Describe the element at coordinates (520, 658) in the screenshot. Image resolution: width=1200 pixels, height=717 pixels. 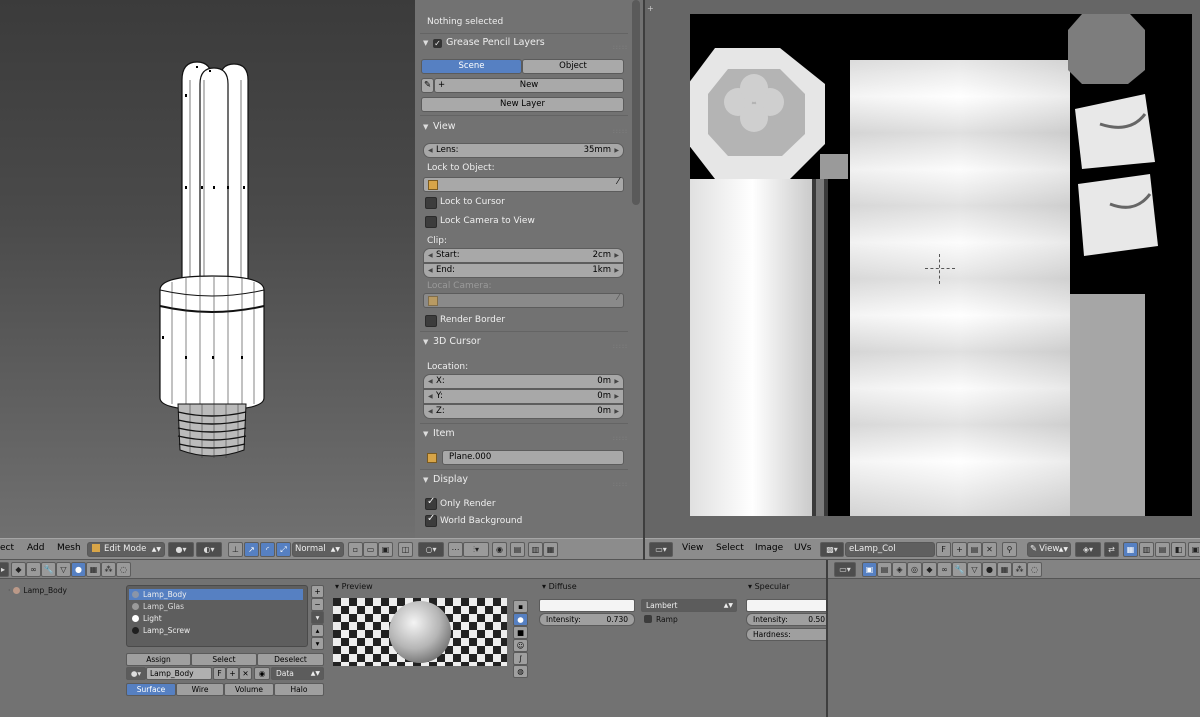
I see `preview-hair-icon: ∫` at that location.